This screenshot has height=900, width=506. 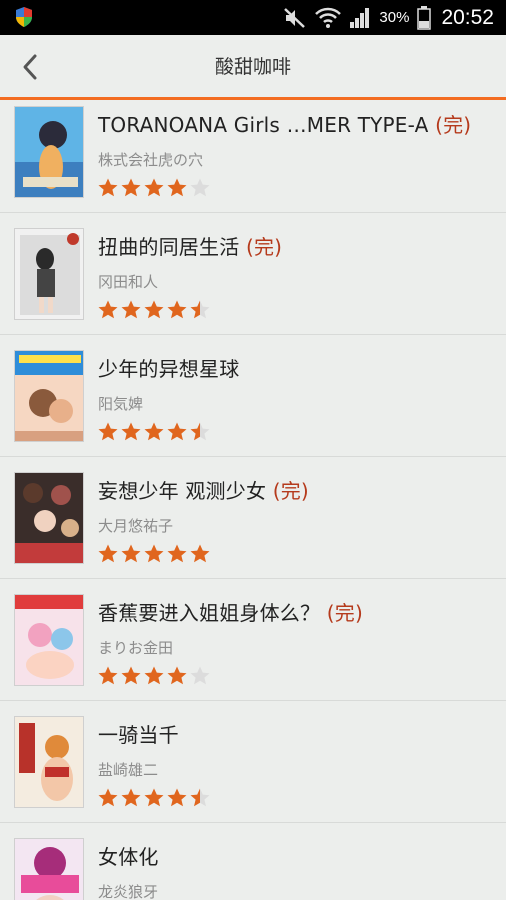 I want to click on list-item: TORANOANA Girls …MER TYPE-A (完) 株式会社虎の穴, so click(x=253, y=158).